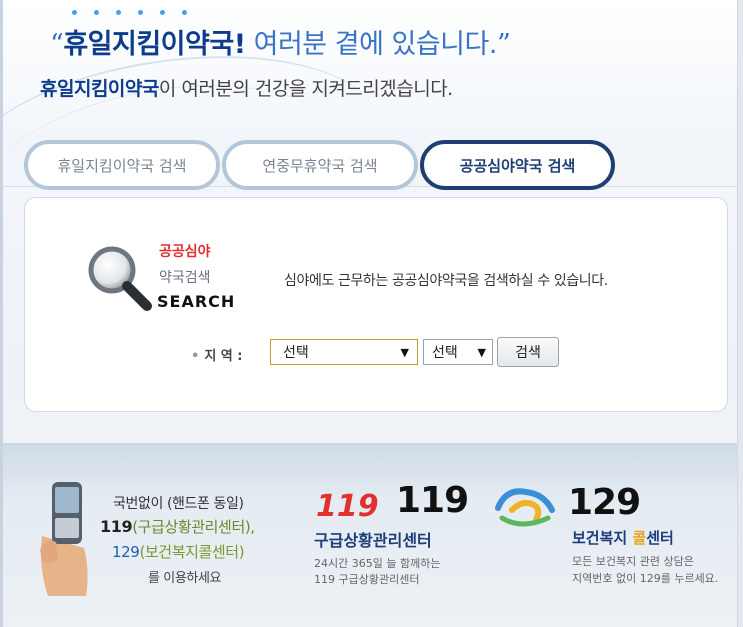 Image resolution: width=743 pixels, height=627 pixels. Describe the element at coordinates (432, 500) in the screenshot. I see `emergency-number-119: 119` at that location.